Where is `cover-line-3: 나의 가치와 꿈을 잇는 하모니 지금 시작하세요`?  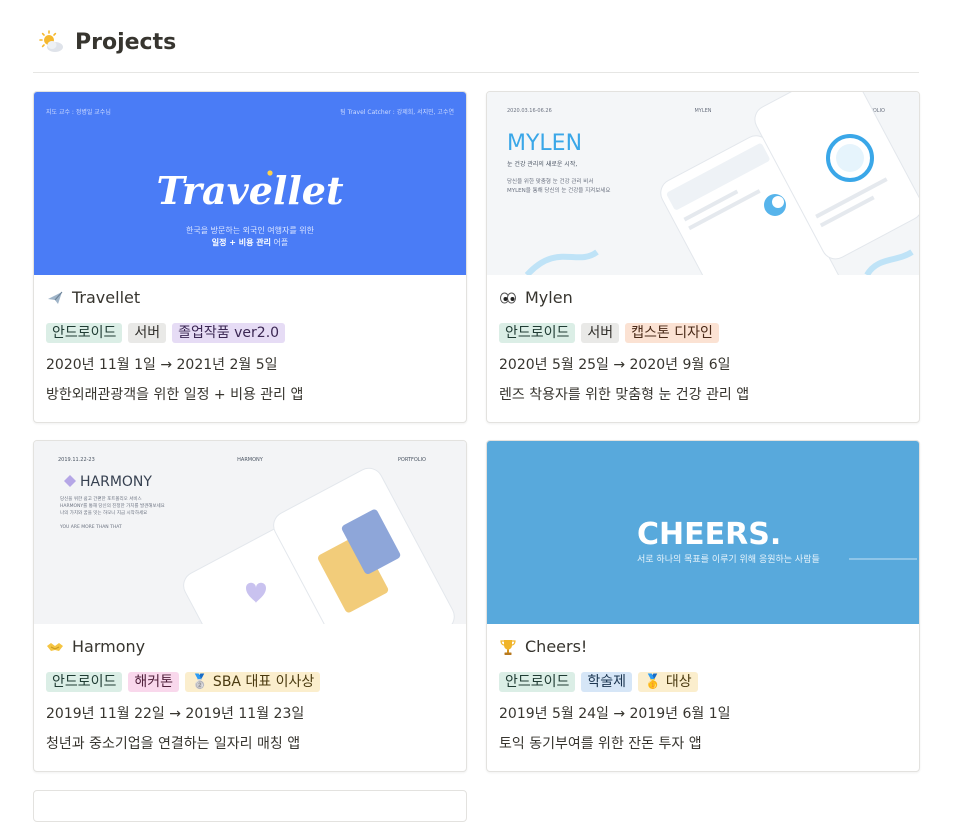 cover-line-3: 나의 가치와 꿈을 잇는 하모니 지금 시작하세요 is located at coordinates (103, 512).